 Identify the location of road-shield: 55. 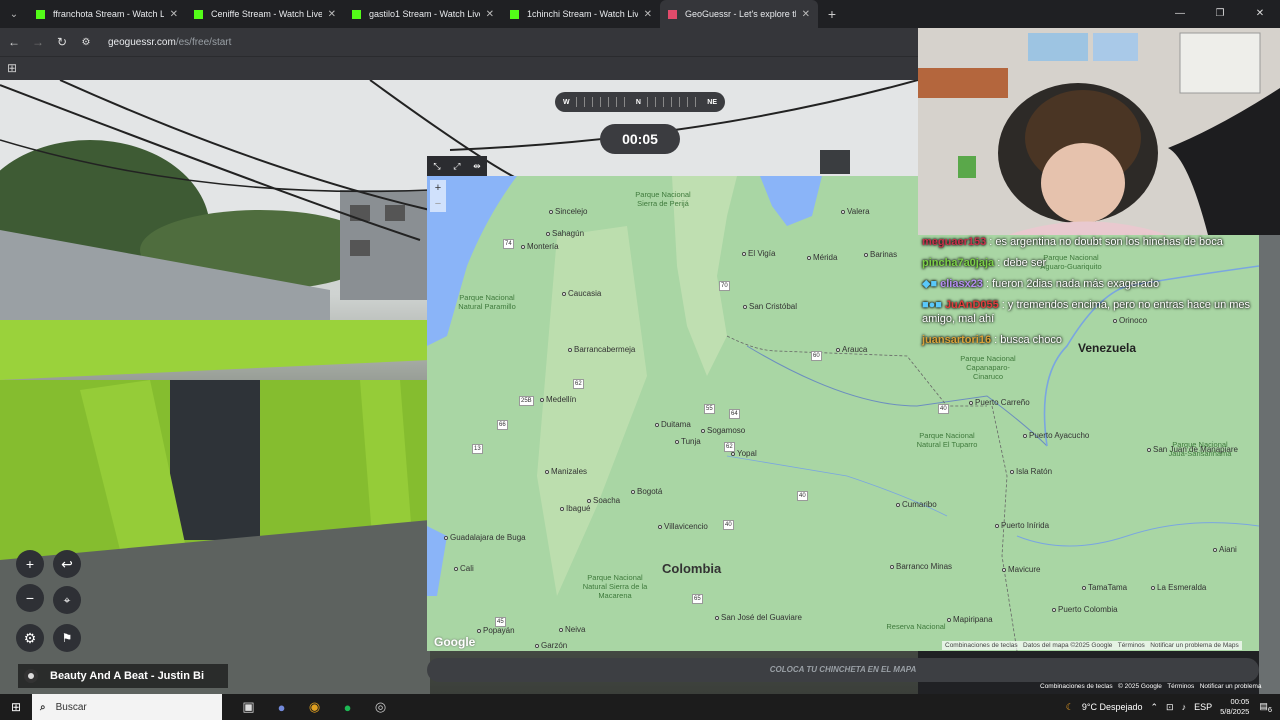
(709, 409).